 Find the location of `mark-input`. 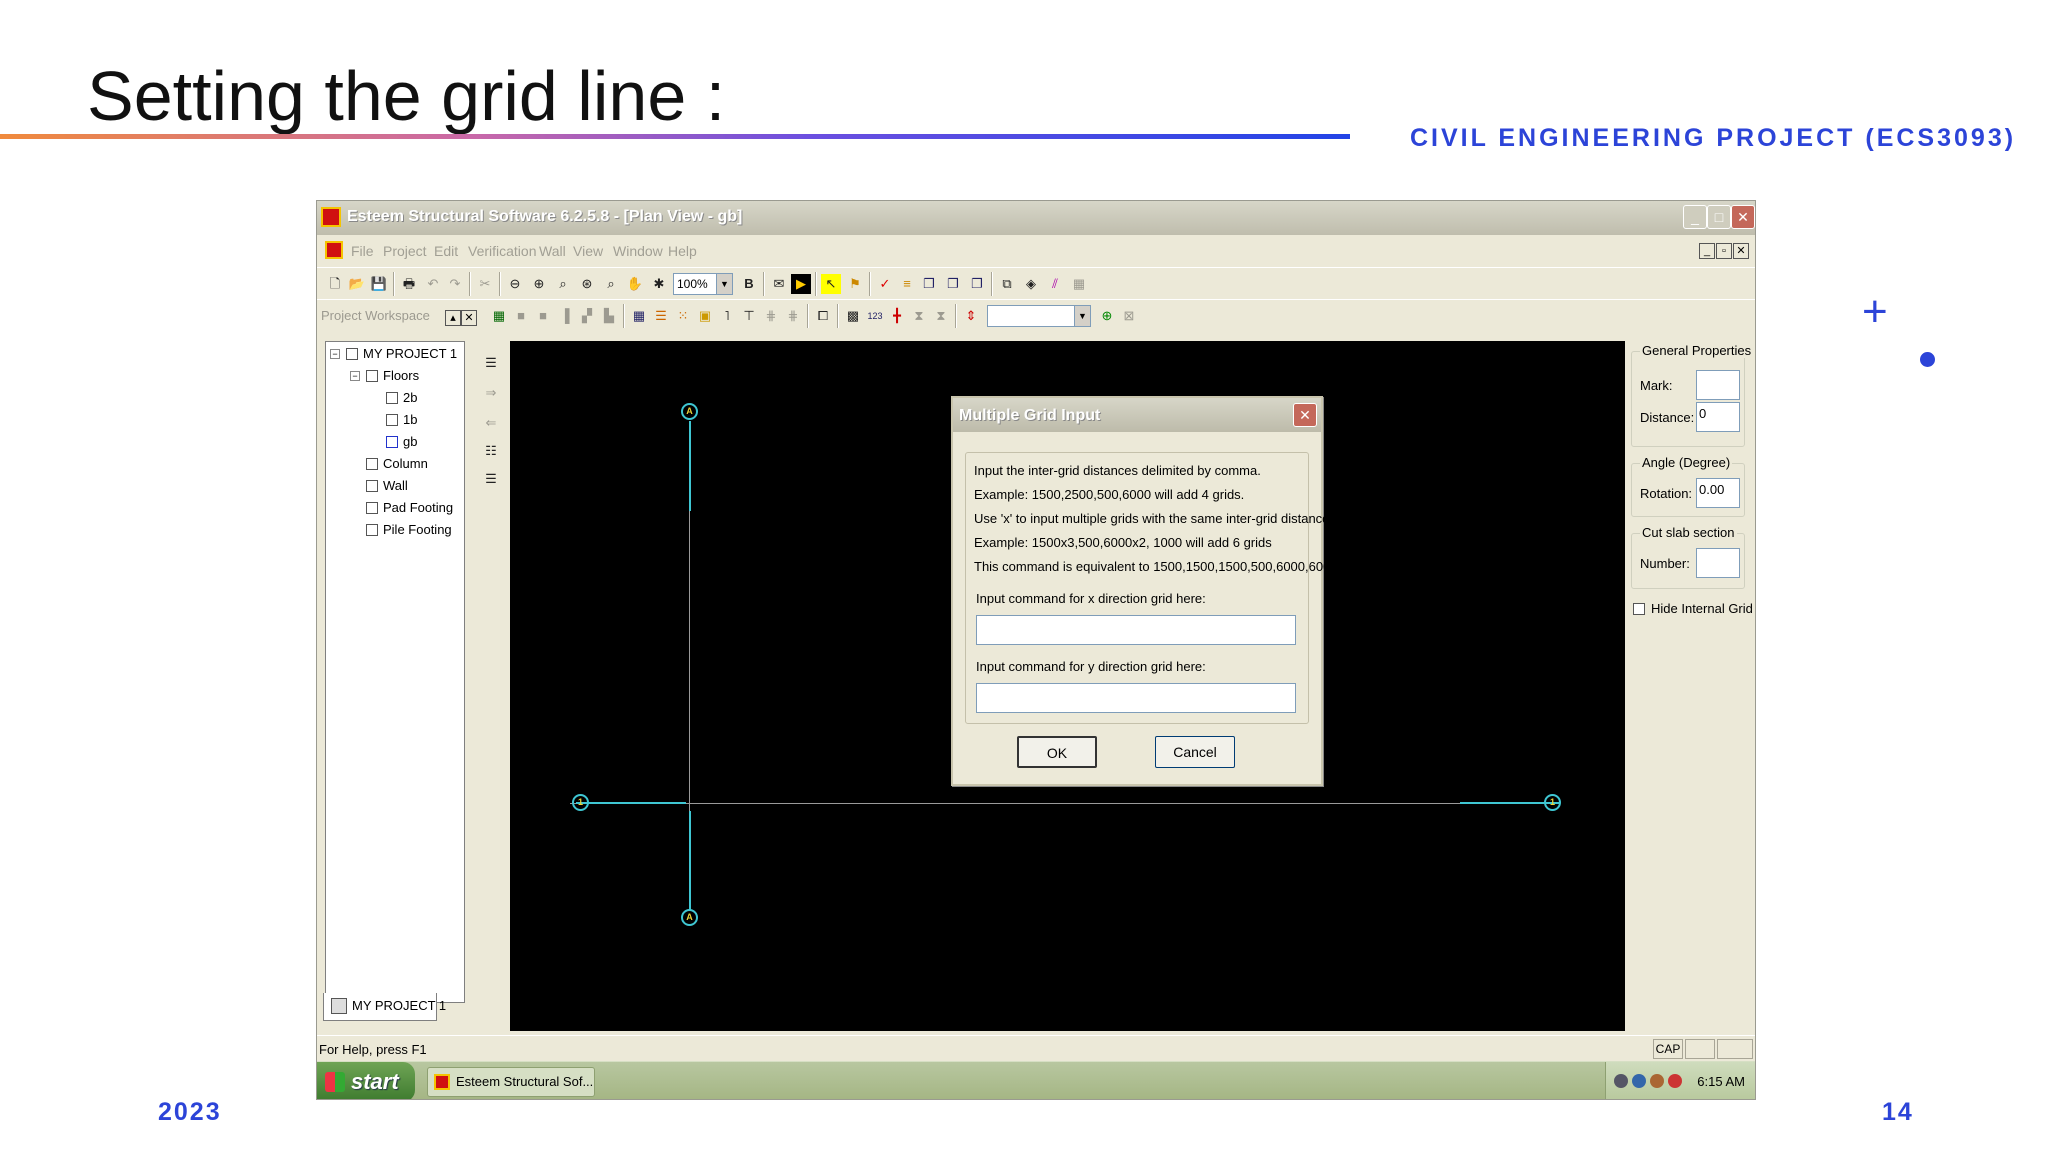

mark-input is located at coordinates (1718, 385).